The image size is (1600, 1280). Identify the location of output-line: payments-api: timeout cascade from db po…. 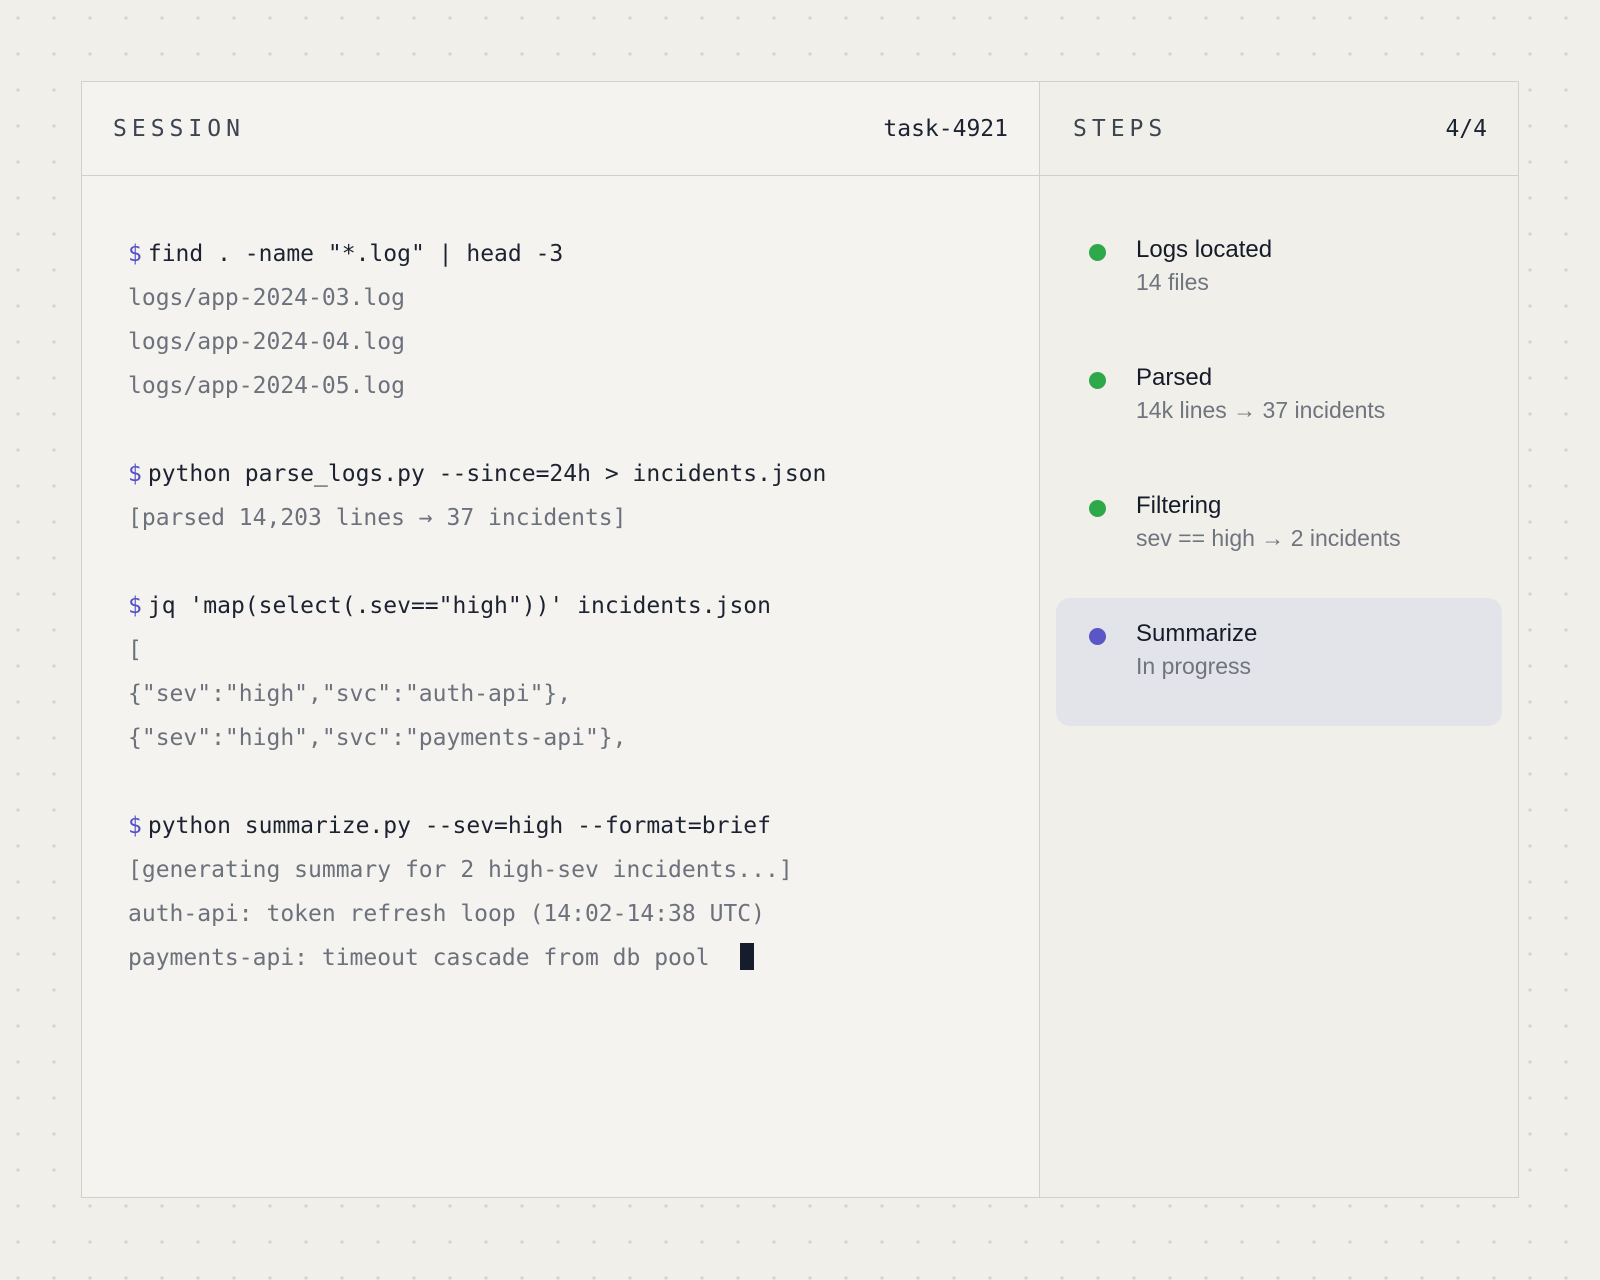
(583, 958).